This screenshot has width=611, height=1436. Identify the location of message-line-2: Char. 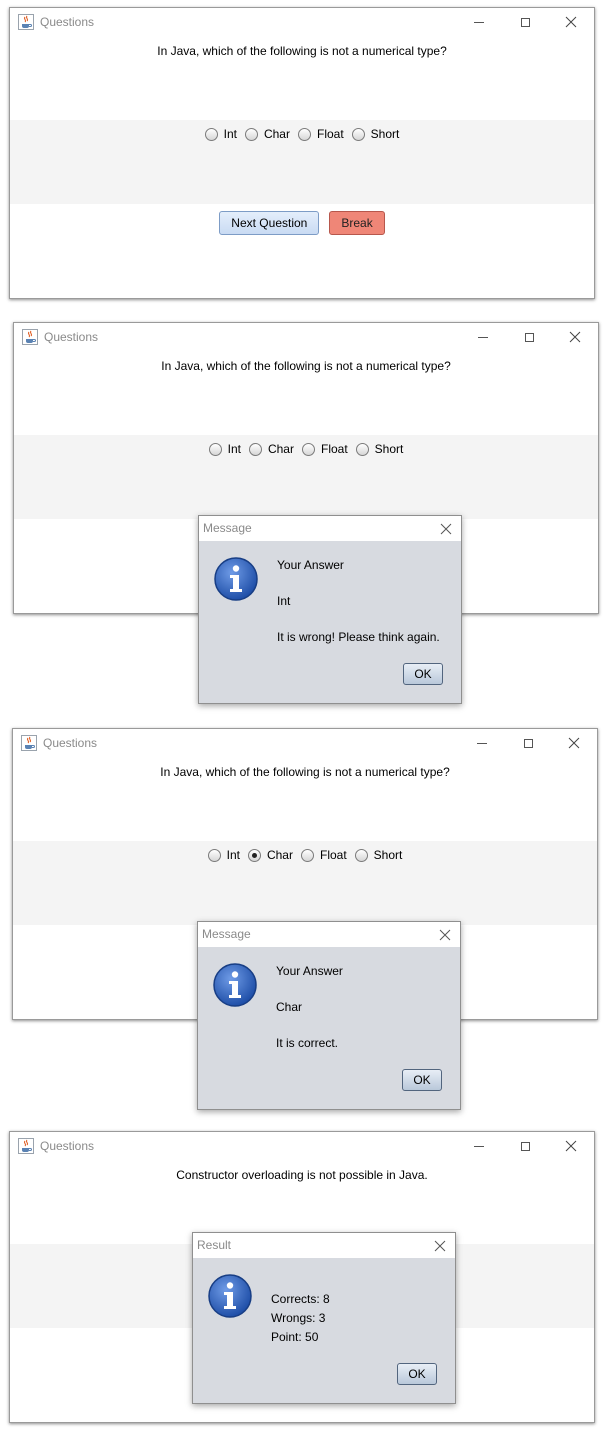
(289, 1007).